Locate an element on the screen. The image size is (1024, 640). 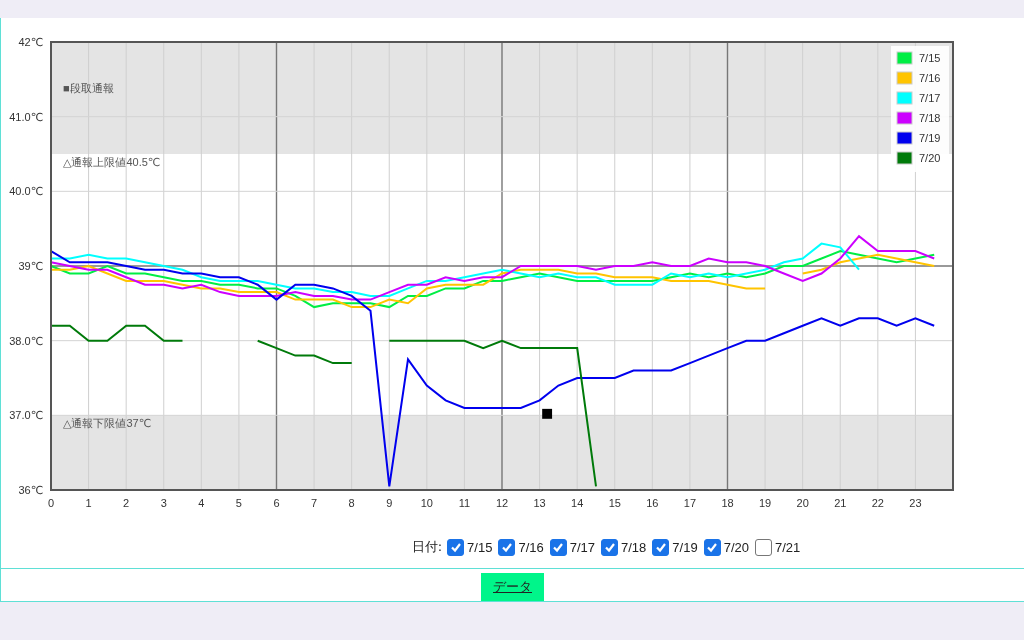
y-tick-label: 41.0℃ is located at coordinates (26, 116).